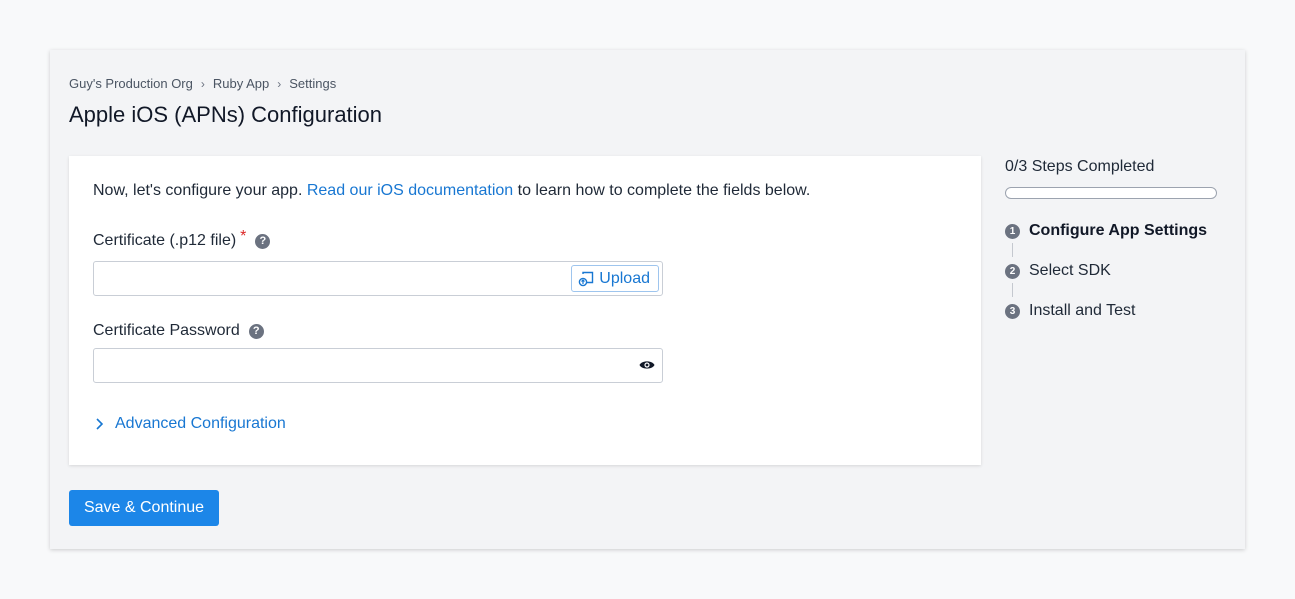 This screenshot has height=599, width=1295. I want to click on required-marker: *, so click(243, 236).